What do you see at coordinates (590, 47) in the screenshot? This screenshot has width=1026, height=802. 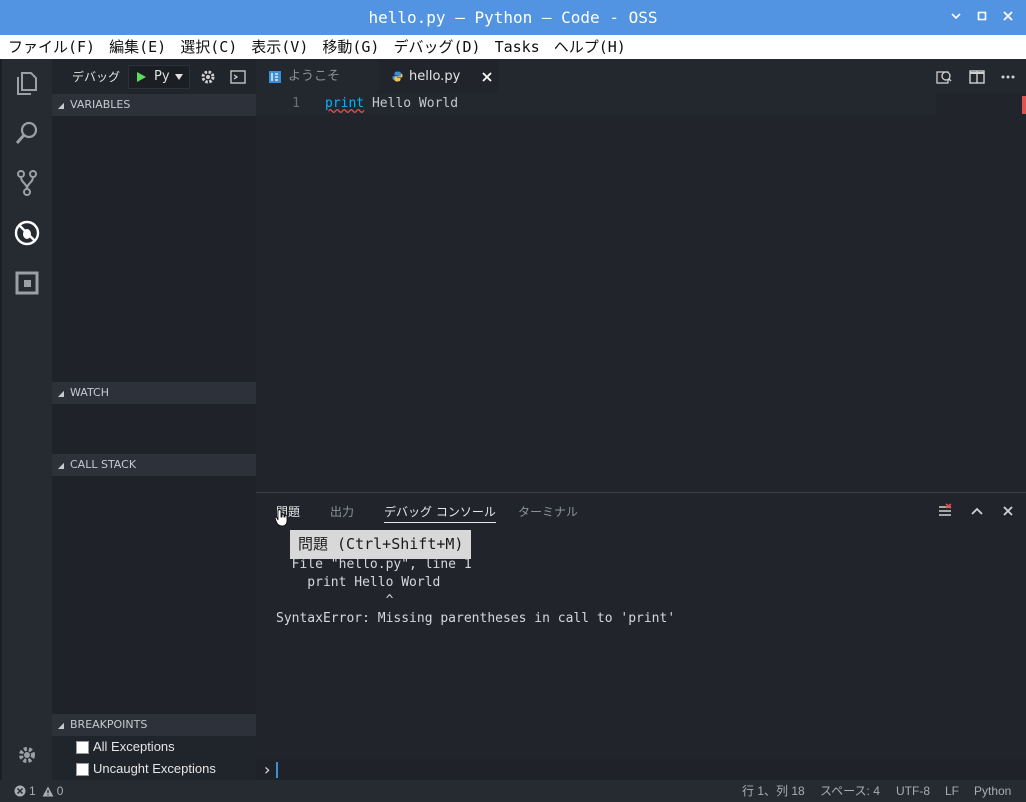 I see `menu-help: ヘルプ(H)` at bounding box center [590, 47].